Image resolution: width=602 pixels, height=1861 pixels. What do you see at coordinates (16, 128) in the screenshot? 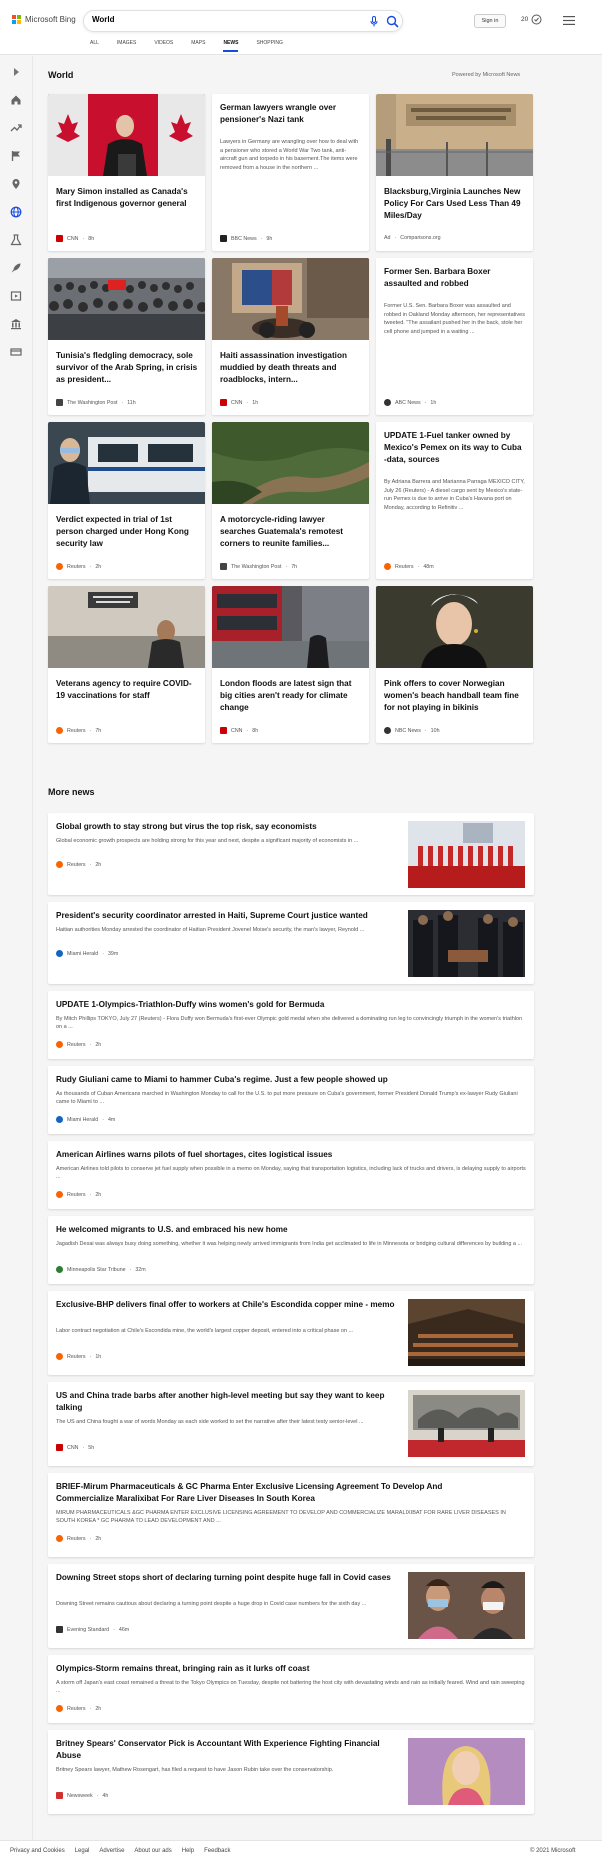
I see `trending-icon` at bounding box center [16, 128].